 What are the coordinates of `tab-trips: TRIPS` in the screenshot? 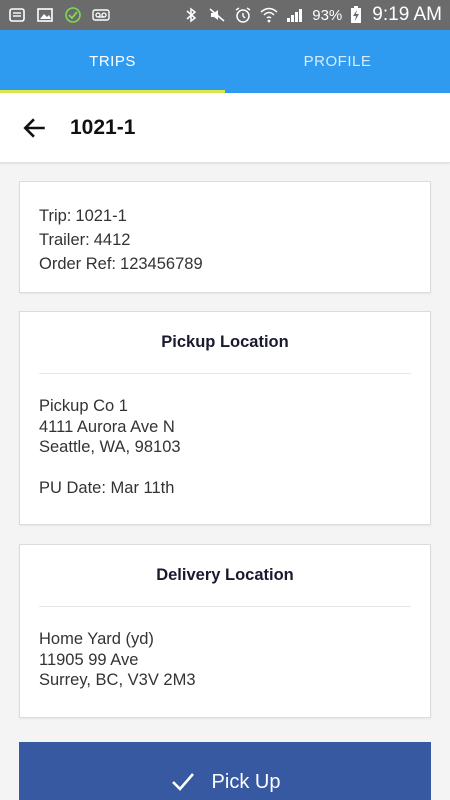 It's located at (112, 61).